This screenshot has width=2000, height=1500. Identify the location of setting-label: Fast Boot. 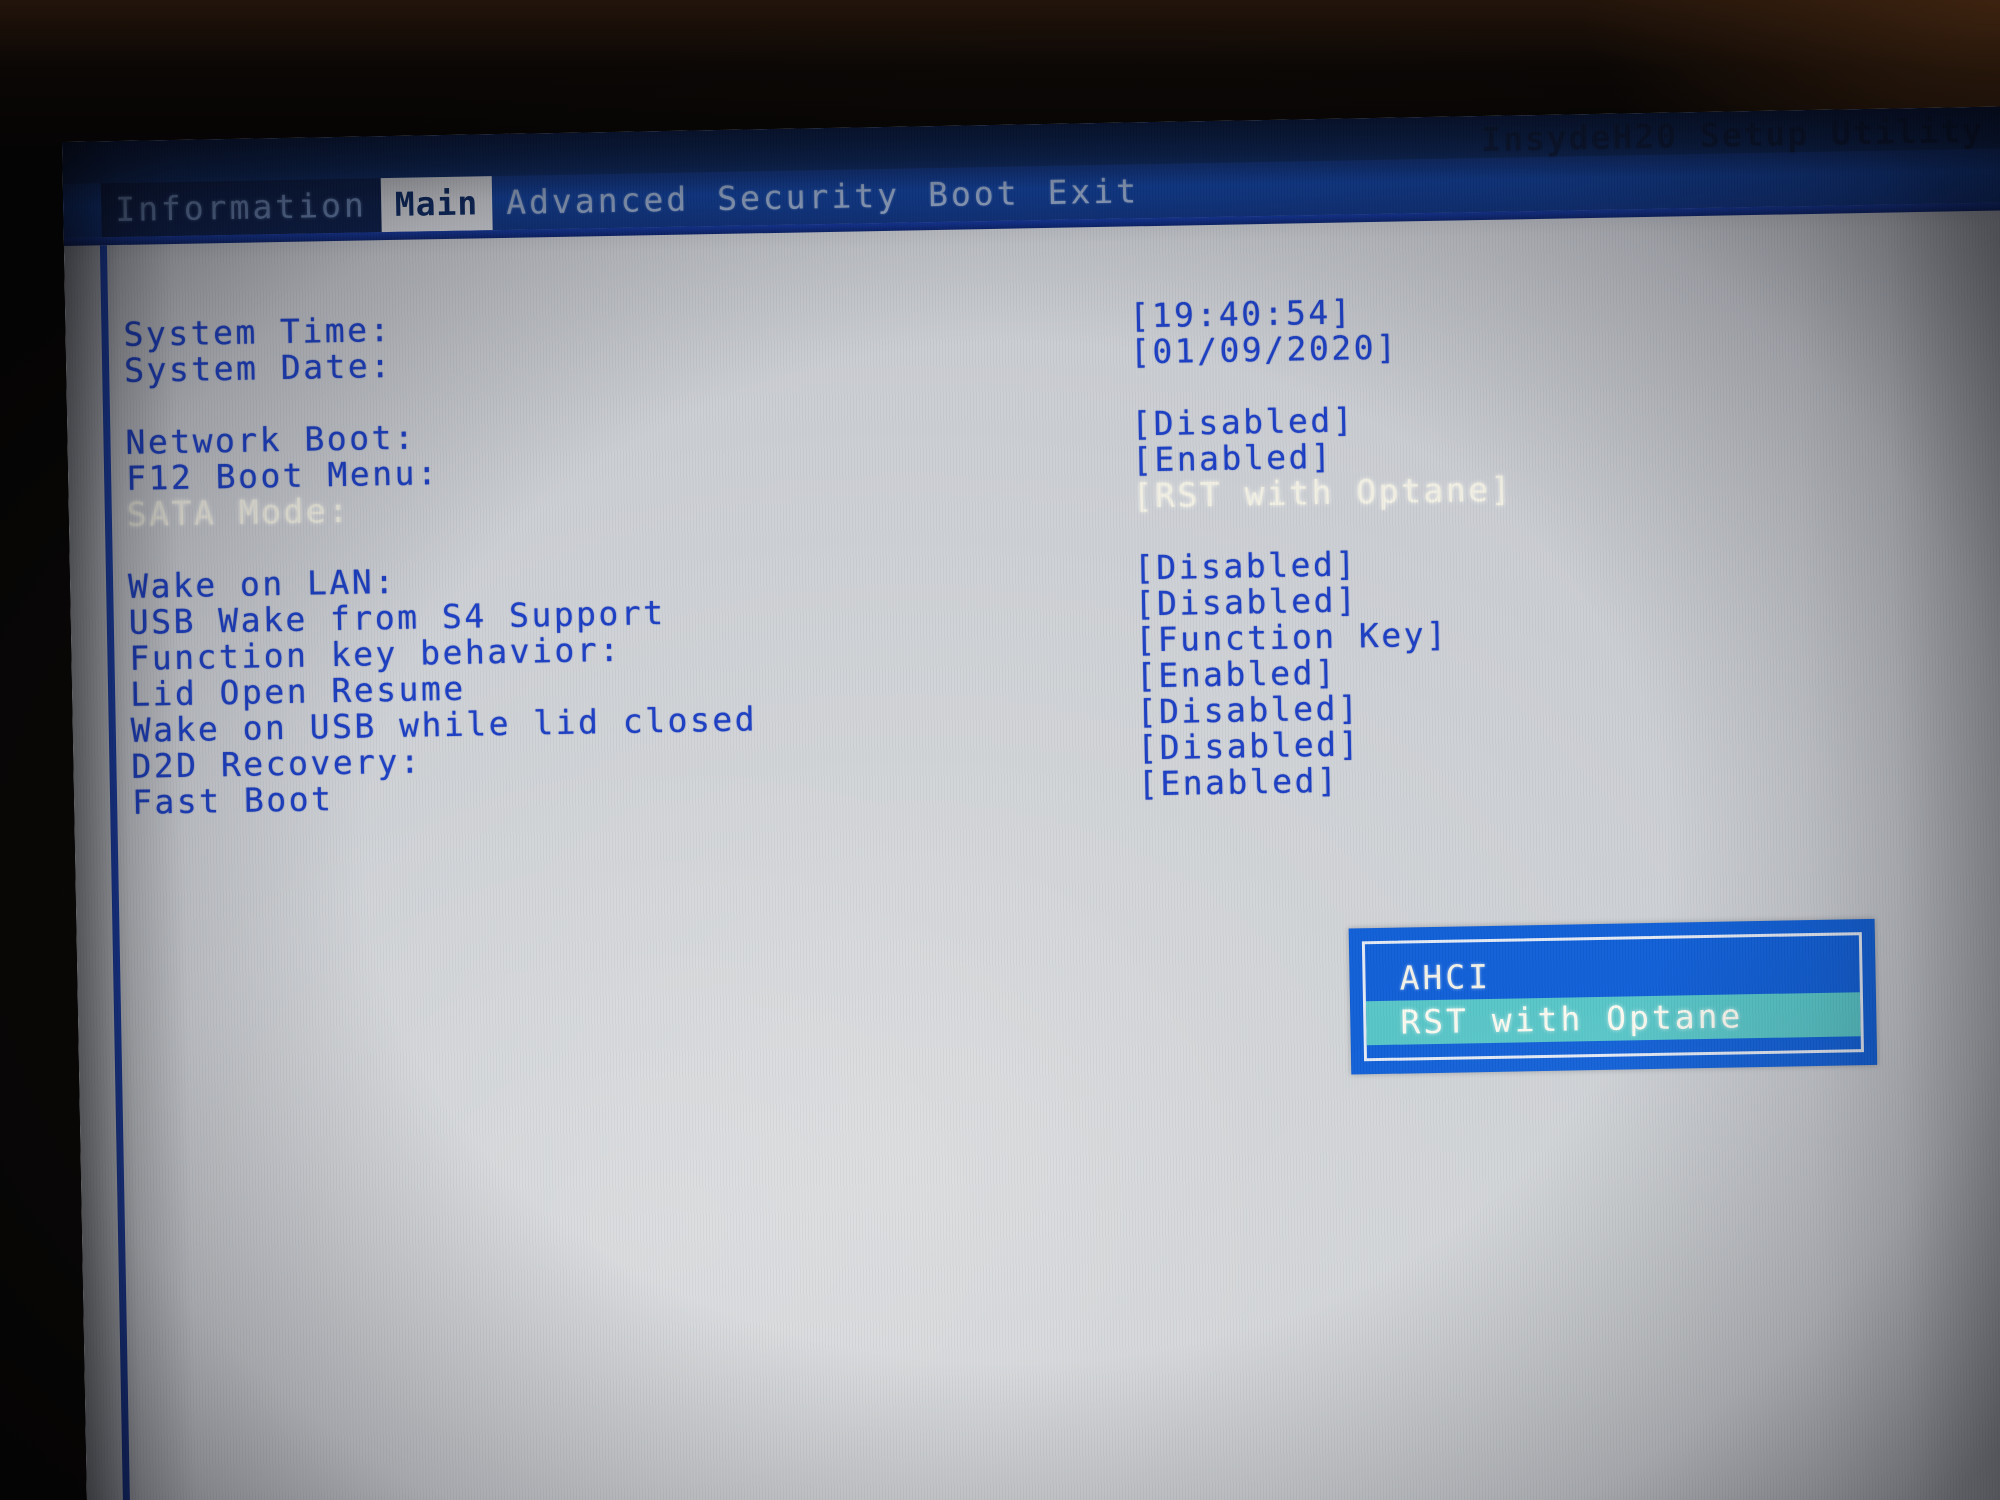
(232, 800).